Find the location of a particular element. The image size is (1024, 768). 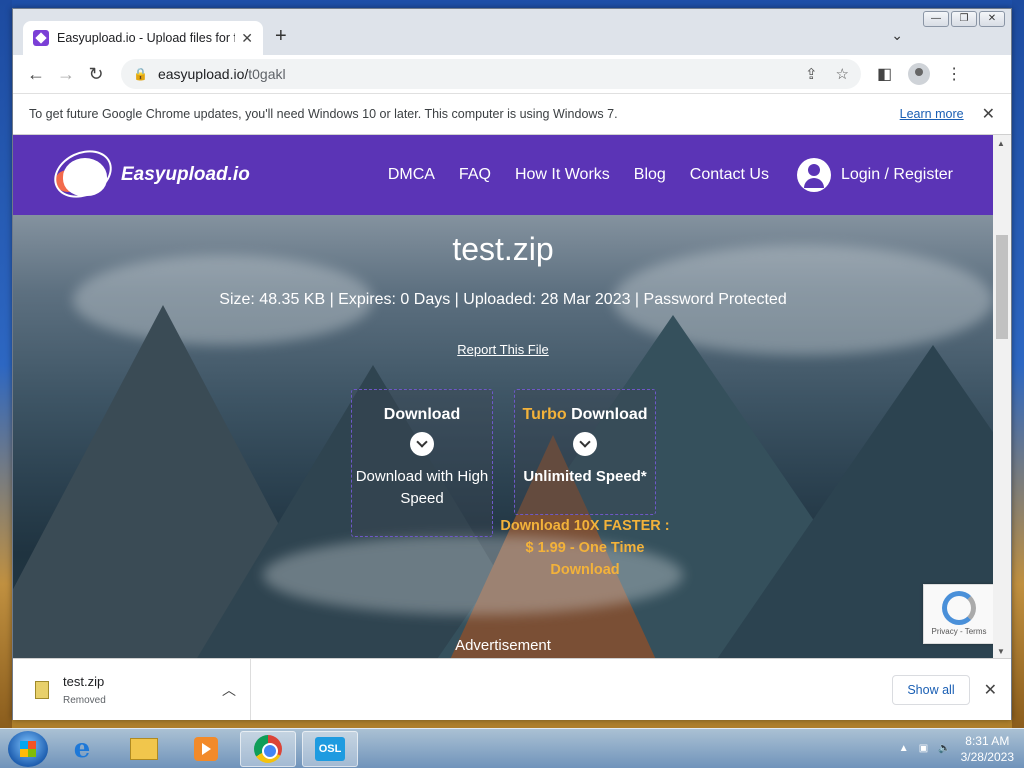

turbo-download-button: Turbo Download Unlimited Speed* is located at coordinates (585, 452).